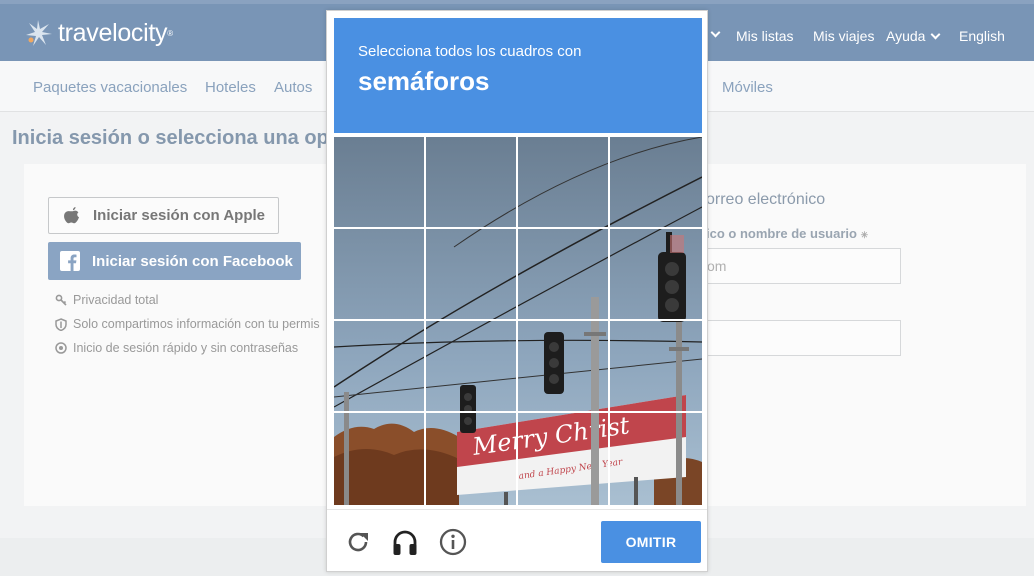  What do you see at coordinates (765, 36) in the screenshot?
I see `my-lists-link: Mis listas` at bounding box center [765, 36].